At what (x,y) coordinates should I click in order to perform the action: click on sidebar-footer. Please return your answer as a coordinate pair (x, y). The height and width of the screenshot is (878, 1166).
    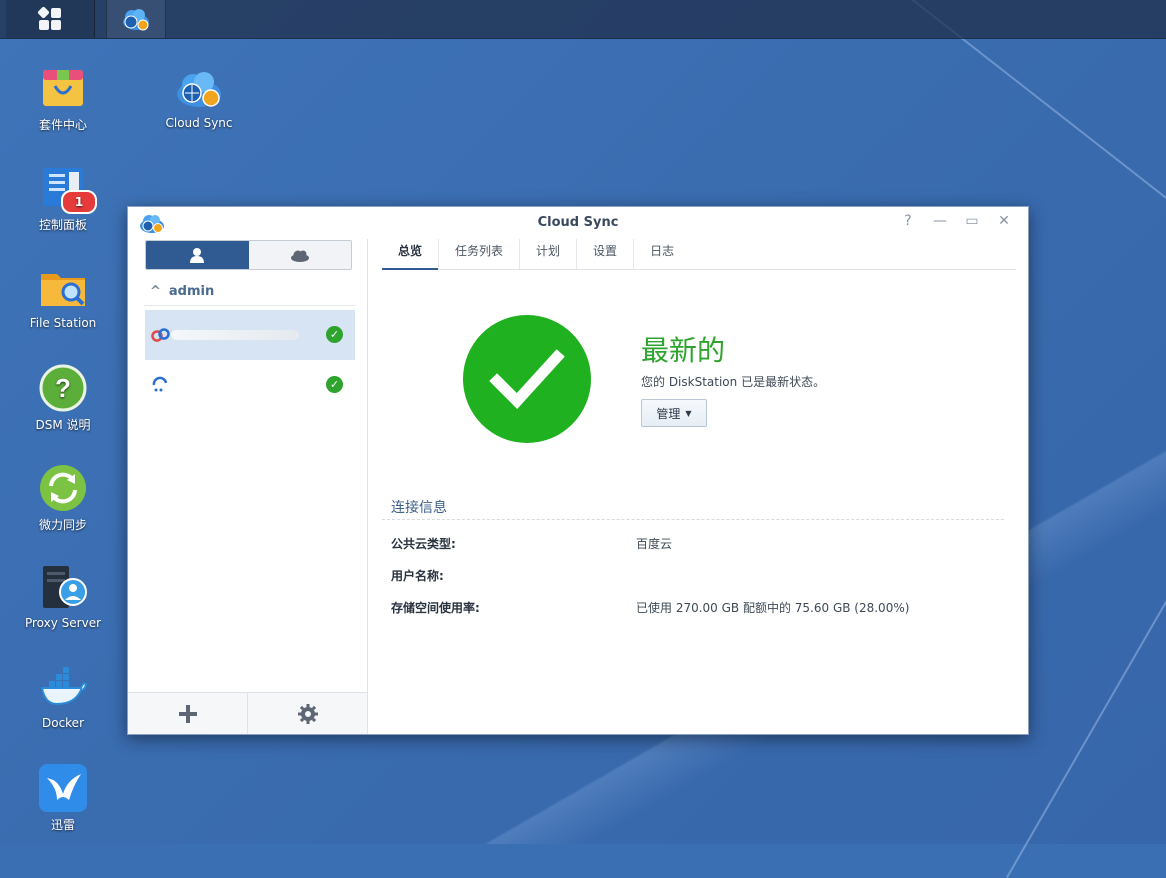
    Looking at the image, I should click on (247, 713).